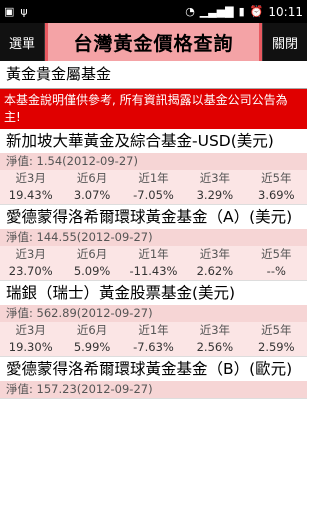 This screenshot has height=512, width=320. I want to click on return-value: -7.63%, so click(153, 347).